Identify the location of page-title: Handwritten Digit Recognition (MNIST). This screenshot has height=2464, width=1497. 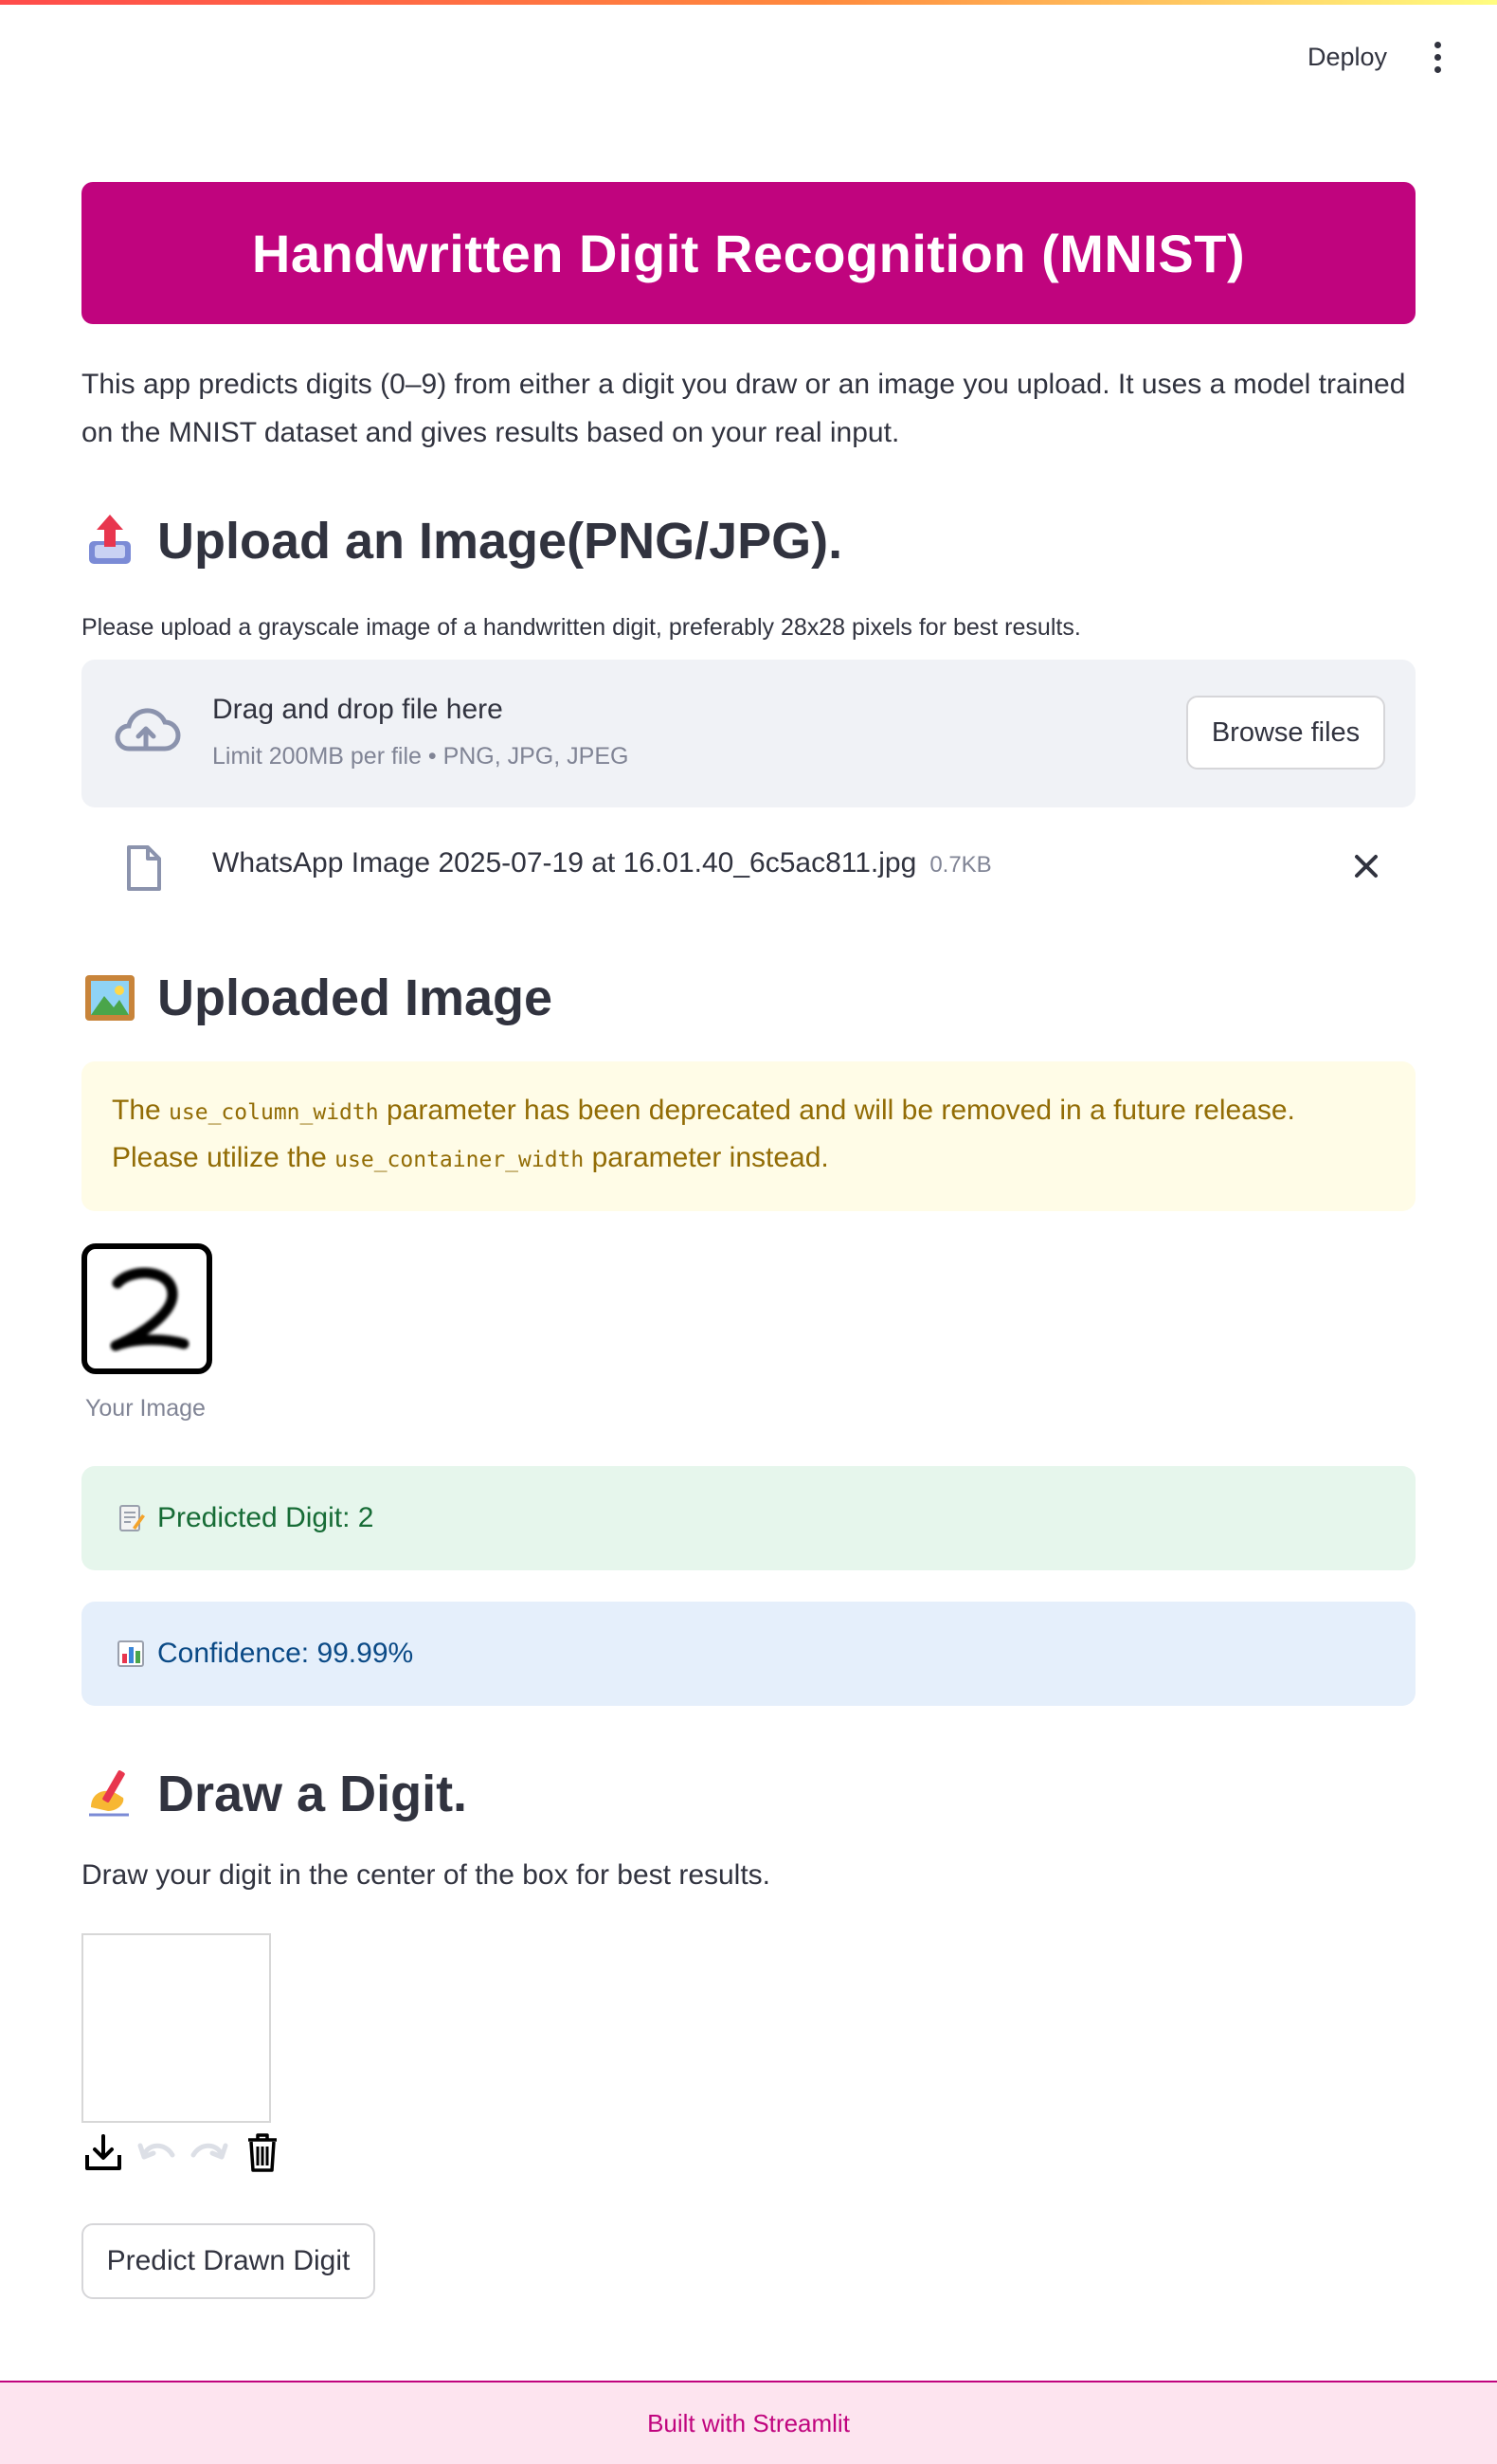
(748, 253).